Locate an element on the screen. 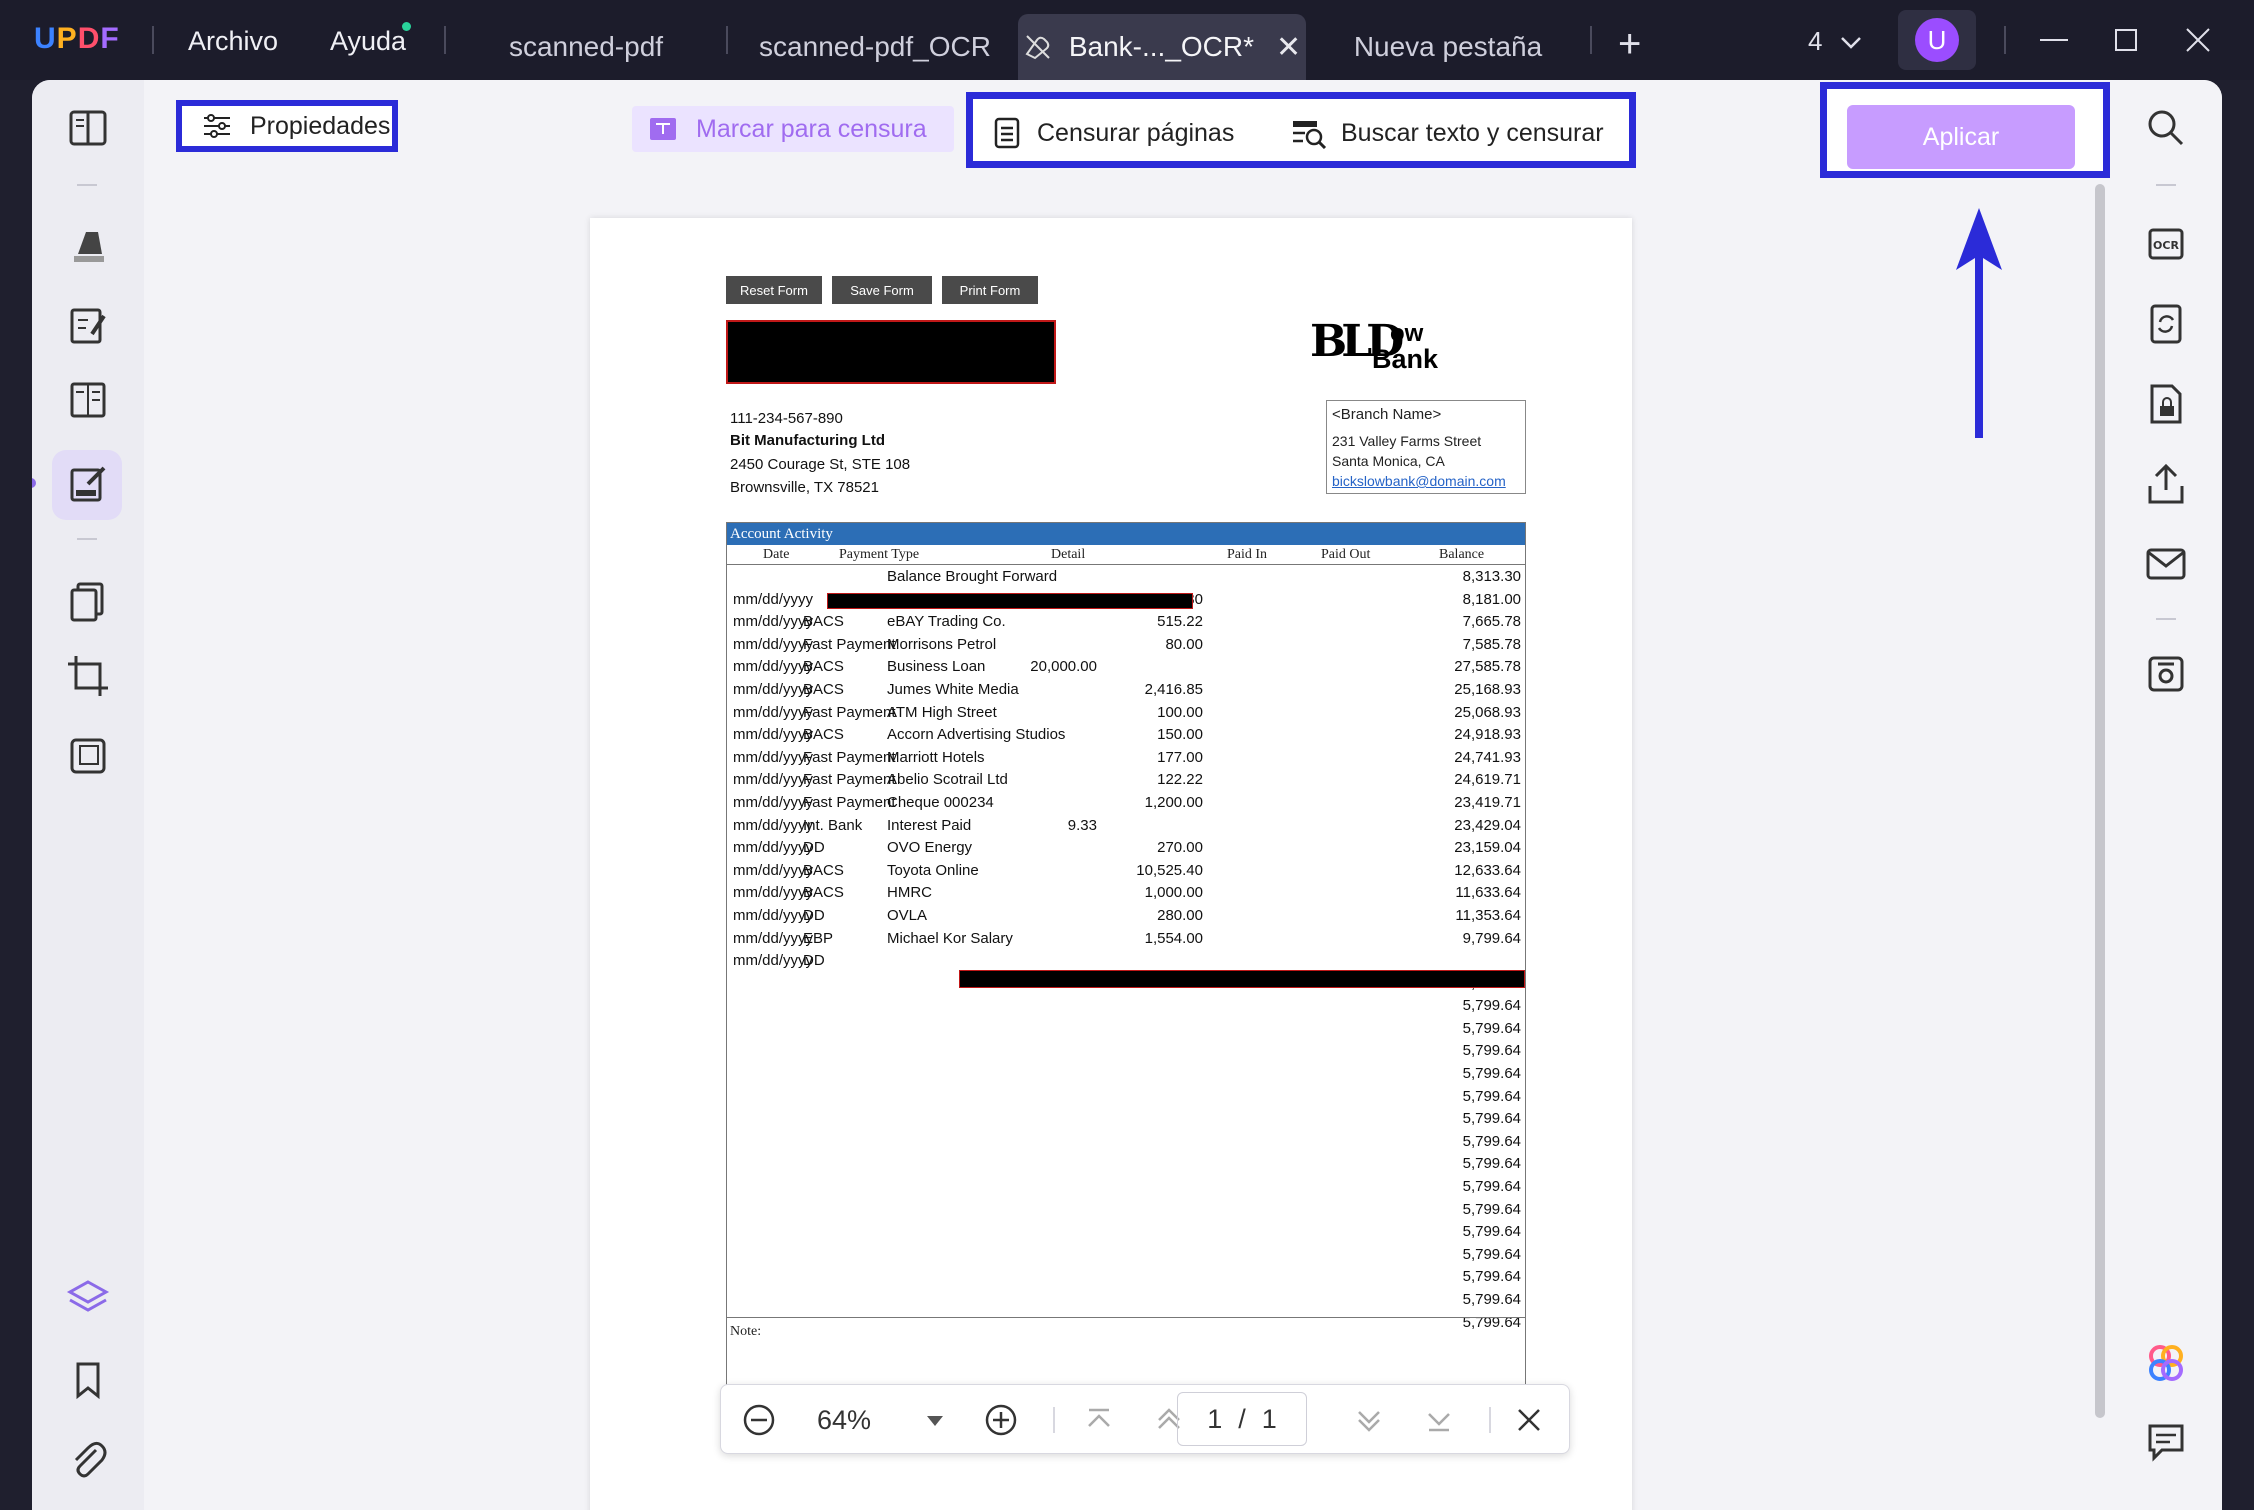  next-page-icon is located at coordinates (1369, 1420).